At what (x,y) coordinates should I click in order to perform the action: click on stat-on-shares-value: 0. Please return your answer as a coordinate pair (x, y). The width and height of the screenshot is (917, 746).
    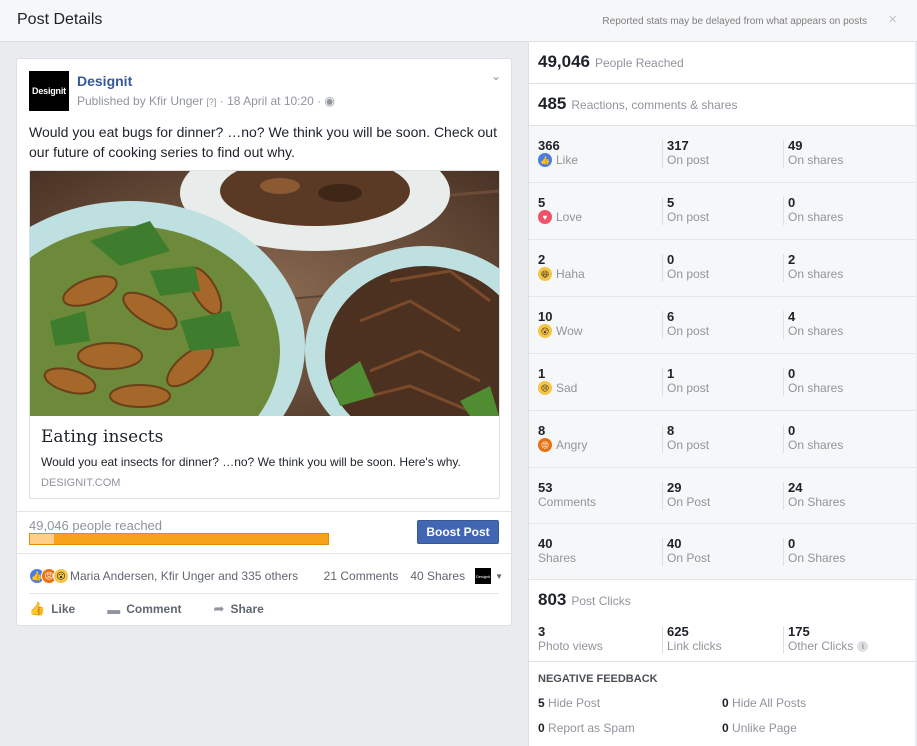
    Looking at the image, I should click on (792, 543).